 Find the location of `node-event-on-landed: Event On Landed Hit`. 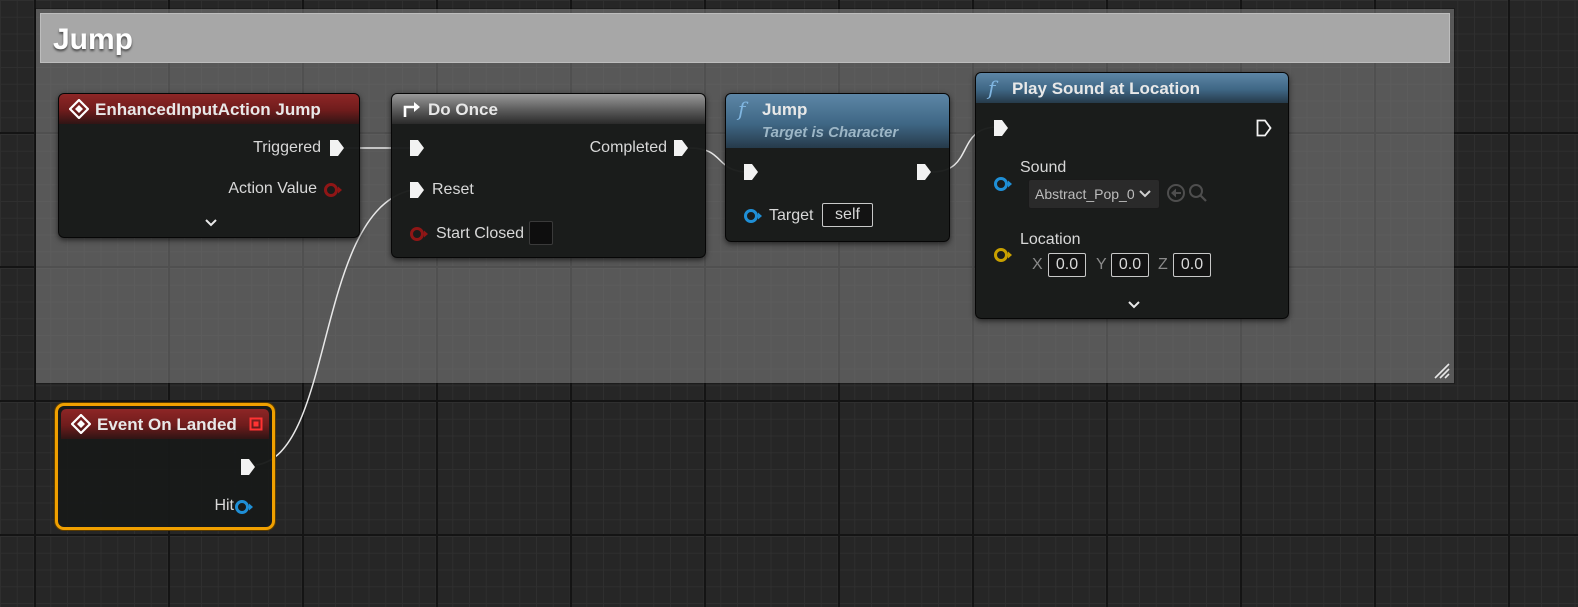

node-event-on-landed: Event On Landed Hit is located at coordinates (165, 466).